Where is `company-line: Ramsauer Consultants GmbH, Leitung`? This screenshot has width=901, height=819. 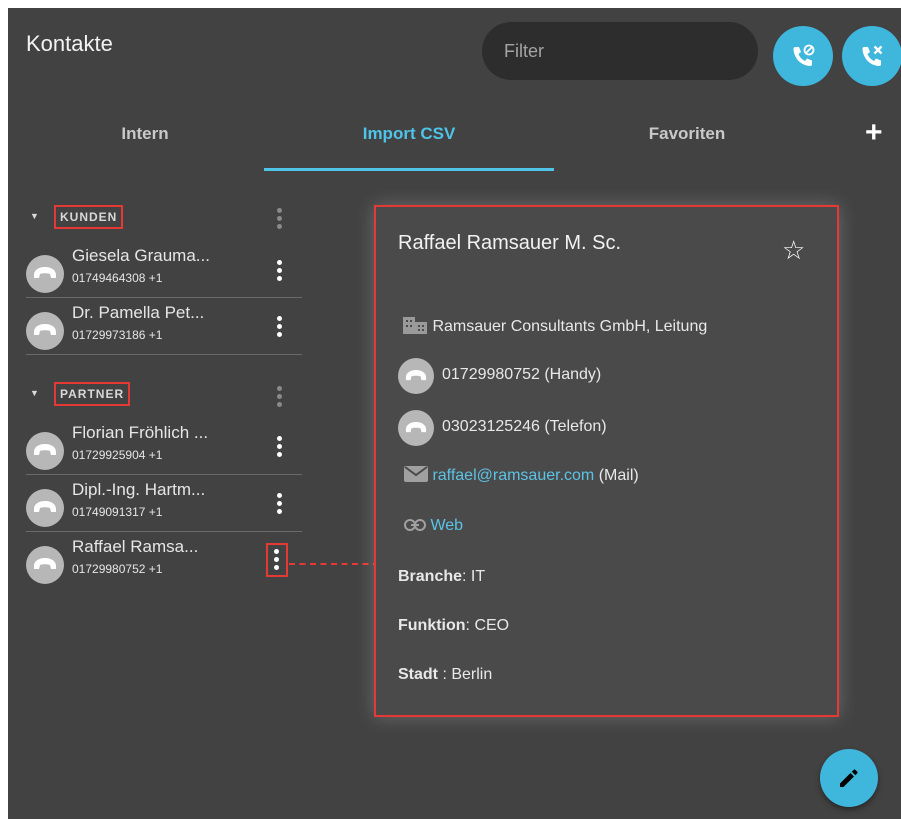 company-line: Ramsauer Consultants GmbH, Leitung is located at coordinates (554, 325).